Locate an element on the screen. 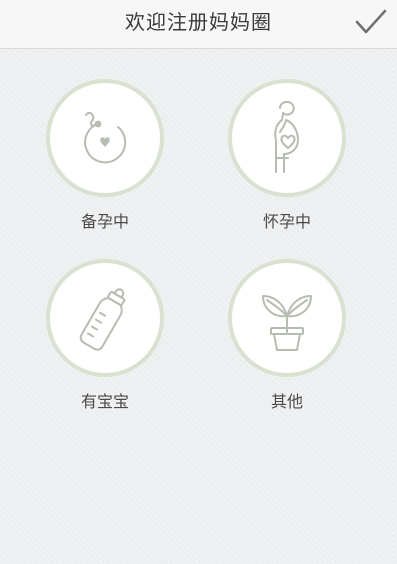 The height and width of the screenshot is (564, 397). option-label: 备孕中 is located at coordinates (104, 221).